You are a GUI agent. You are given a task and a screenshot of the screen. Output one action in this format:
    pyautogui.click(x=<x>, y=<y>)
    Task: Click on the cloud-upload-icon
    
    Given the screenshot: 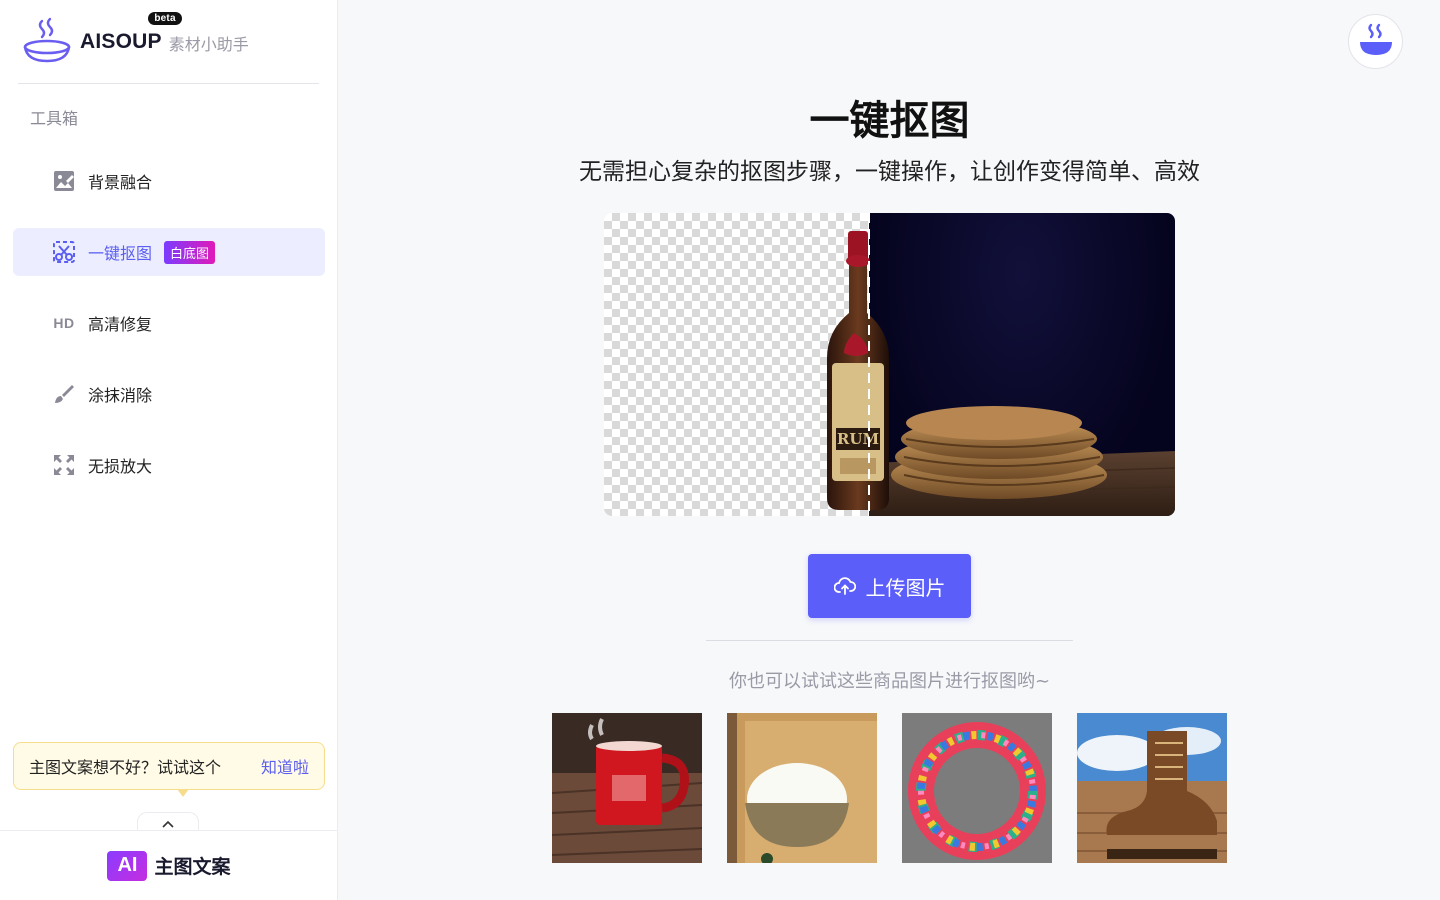 What is the action you would take?
    pyautogui.click(x=844, y=586)
    